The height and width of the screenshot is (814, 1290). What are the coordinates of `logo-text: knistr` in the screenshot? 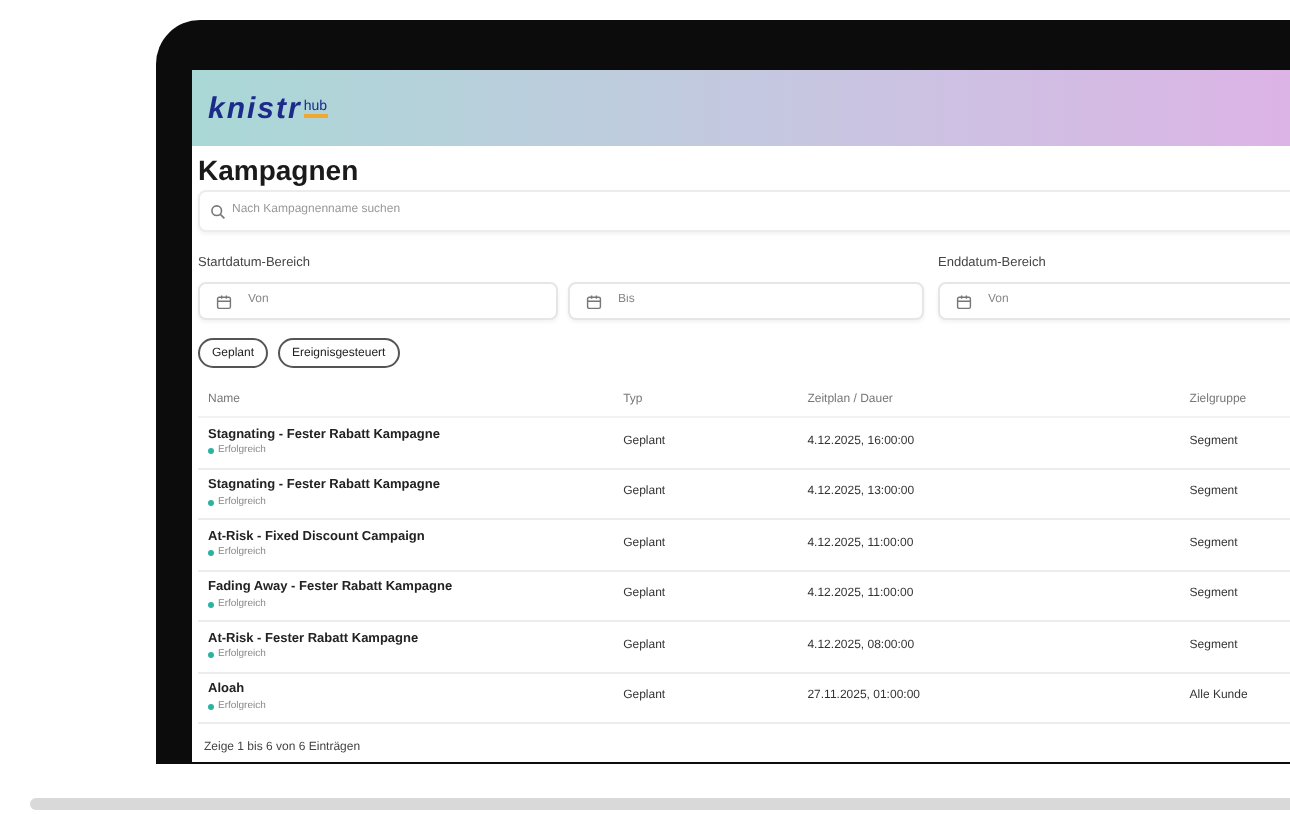 It's located at (255, 108).